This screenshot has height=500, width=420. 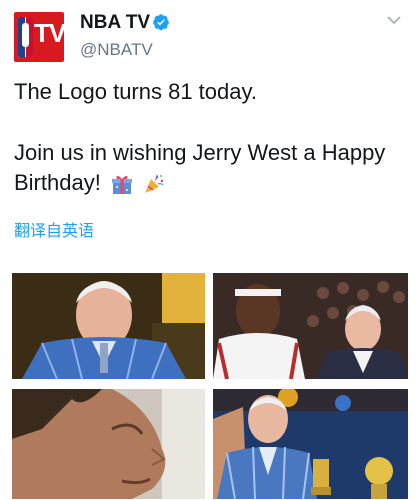 What do you see at coordinates (116, 50) in the screenshot?
I see `account-handle: @NBATV` at bounding box center [116, 50].